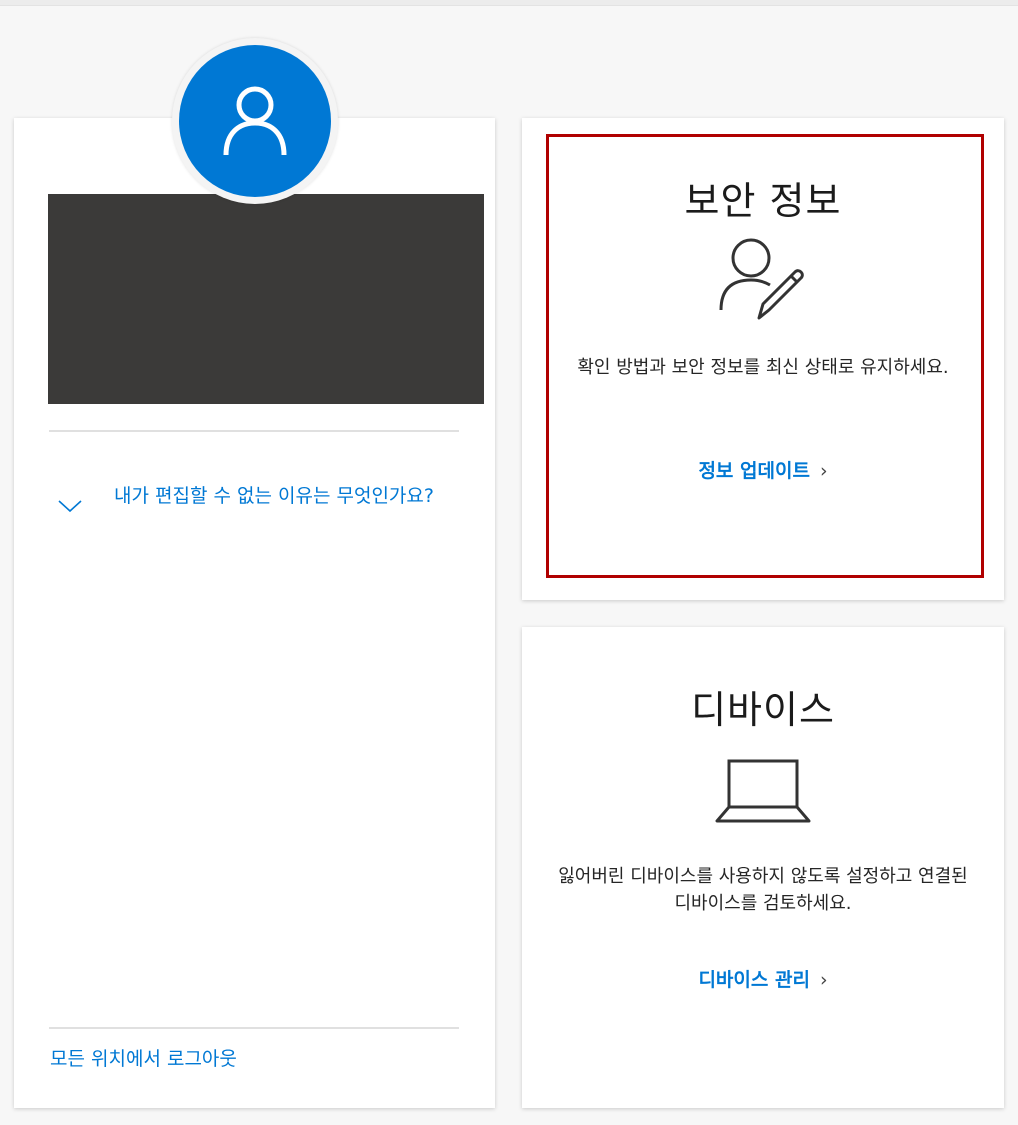 Image resolution: width=1018 pixels, height=1125 pixels. Describe the element at coordinates (70, 508) in the screenshot. I see `chevron-down-icon` at that location.